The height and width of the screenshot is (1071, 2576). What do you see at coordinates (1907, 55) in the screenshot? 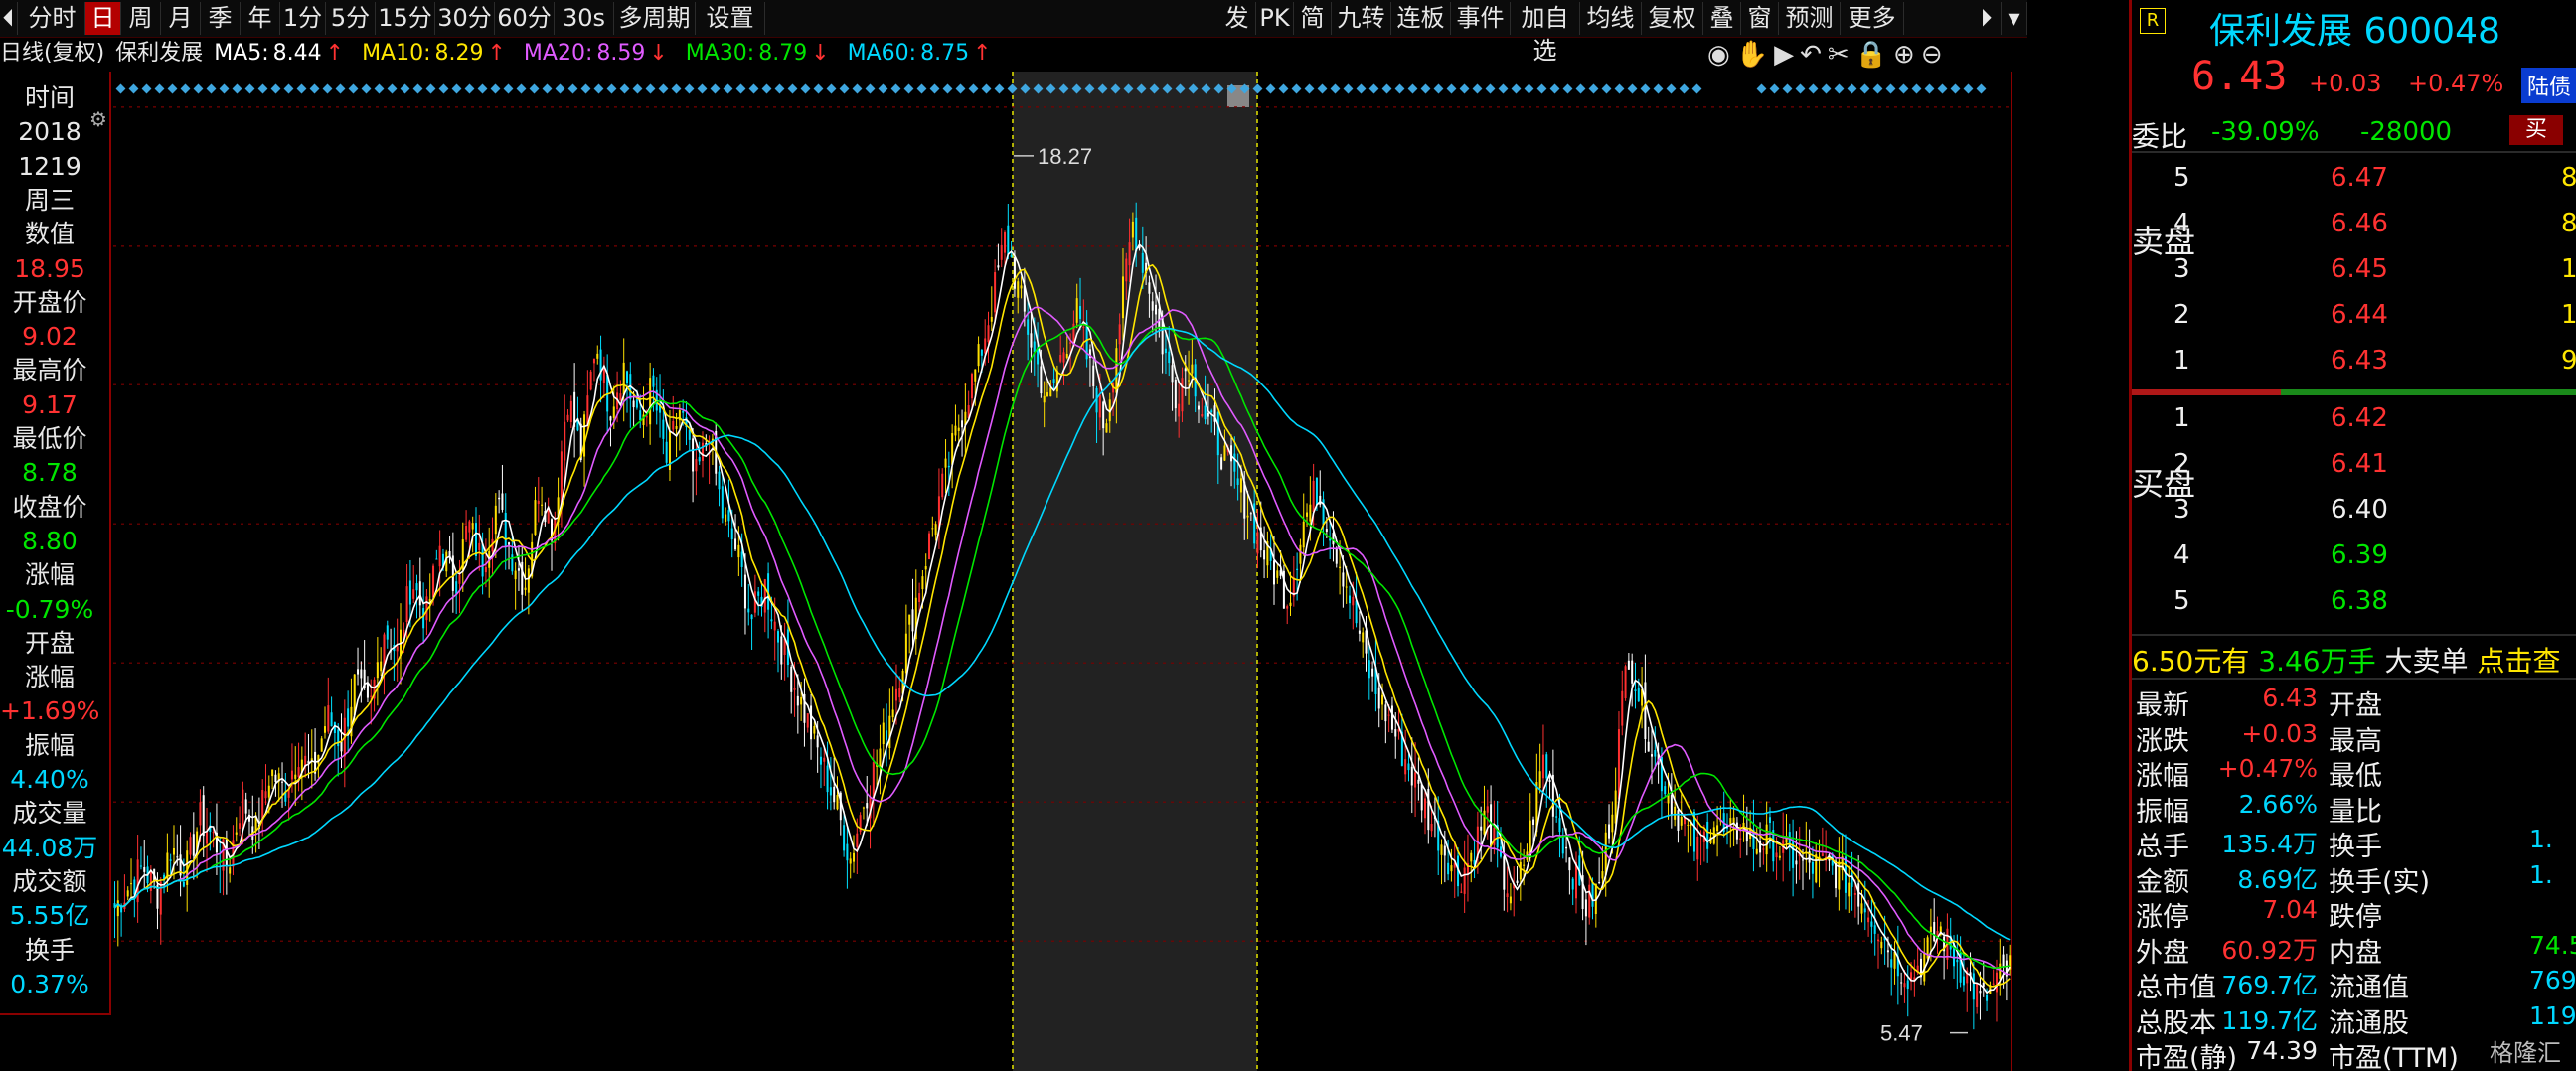
I see `zoom-in-icon: ⊕` at bounding box center [1907, 55].